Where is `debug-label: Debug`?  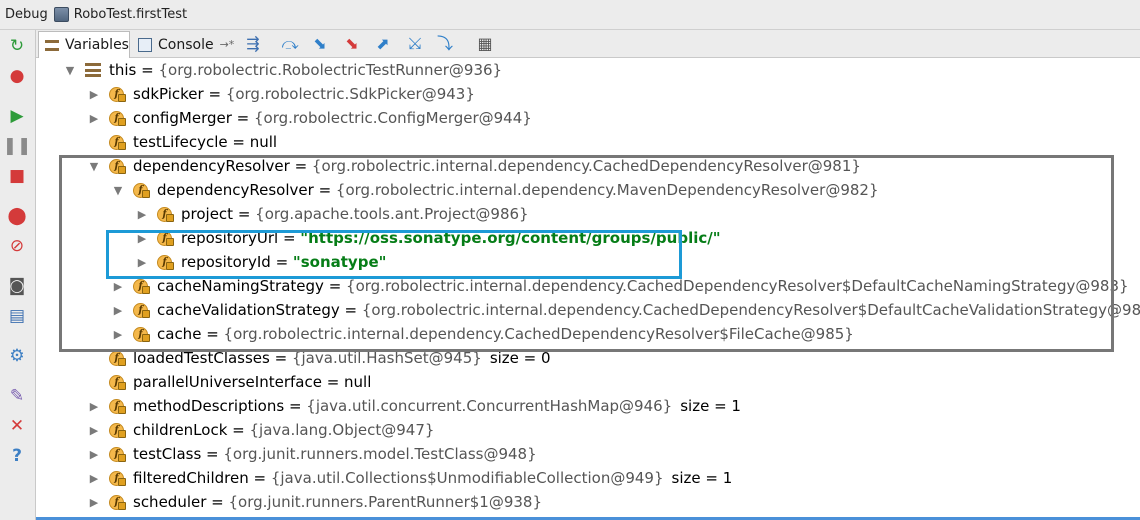 debug-label: Debug is located at coordinates (26, 14).